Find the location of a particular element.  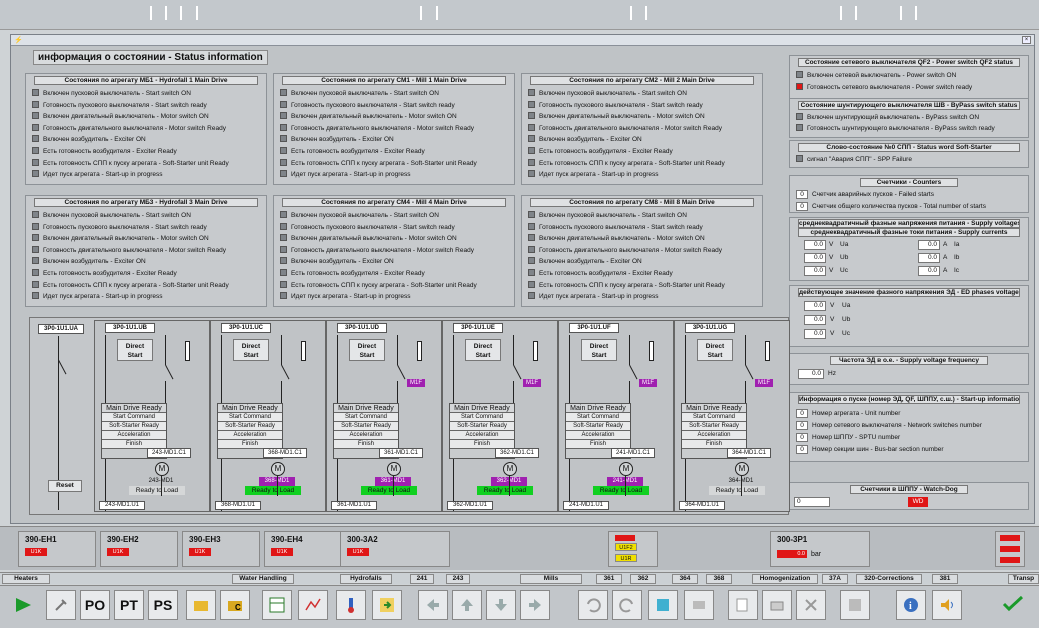

m1f-tag: M1F is located at coordinates (648, 383).